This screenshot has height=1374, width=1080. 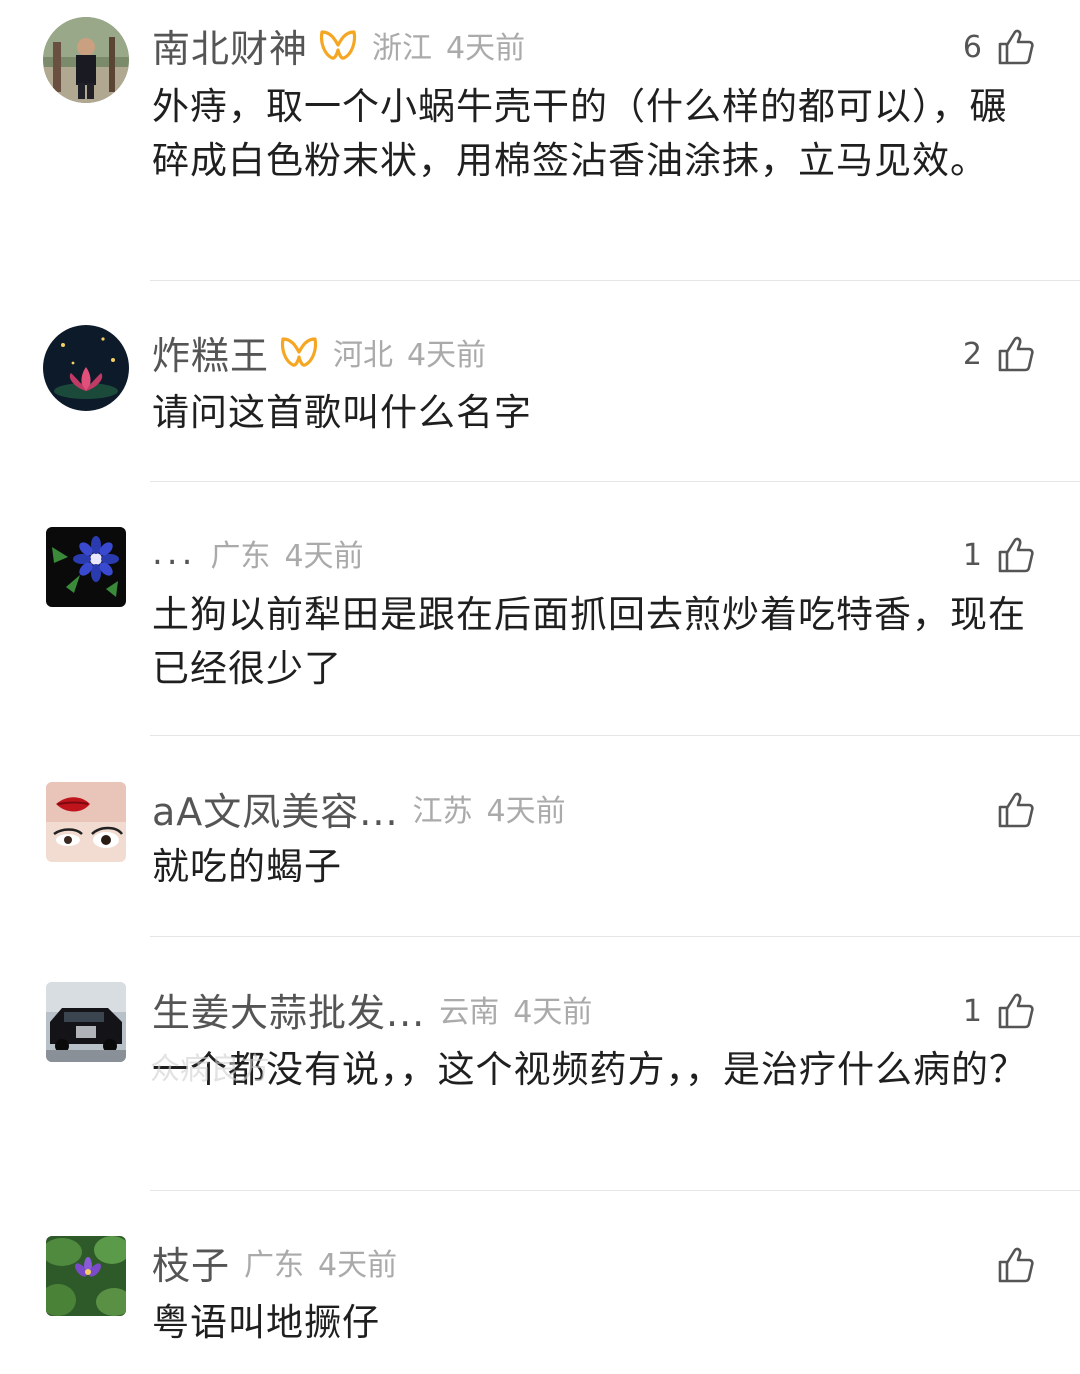 I want to click on comment-meta: 生姜大蒜批发... 云南 4天前, so click(x=372, y=1009).